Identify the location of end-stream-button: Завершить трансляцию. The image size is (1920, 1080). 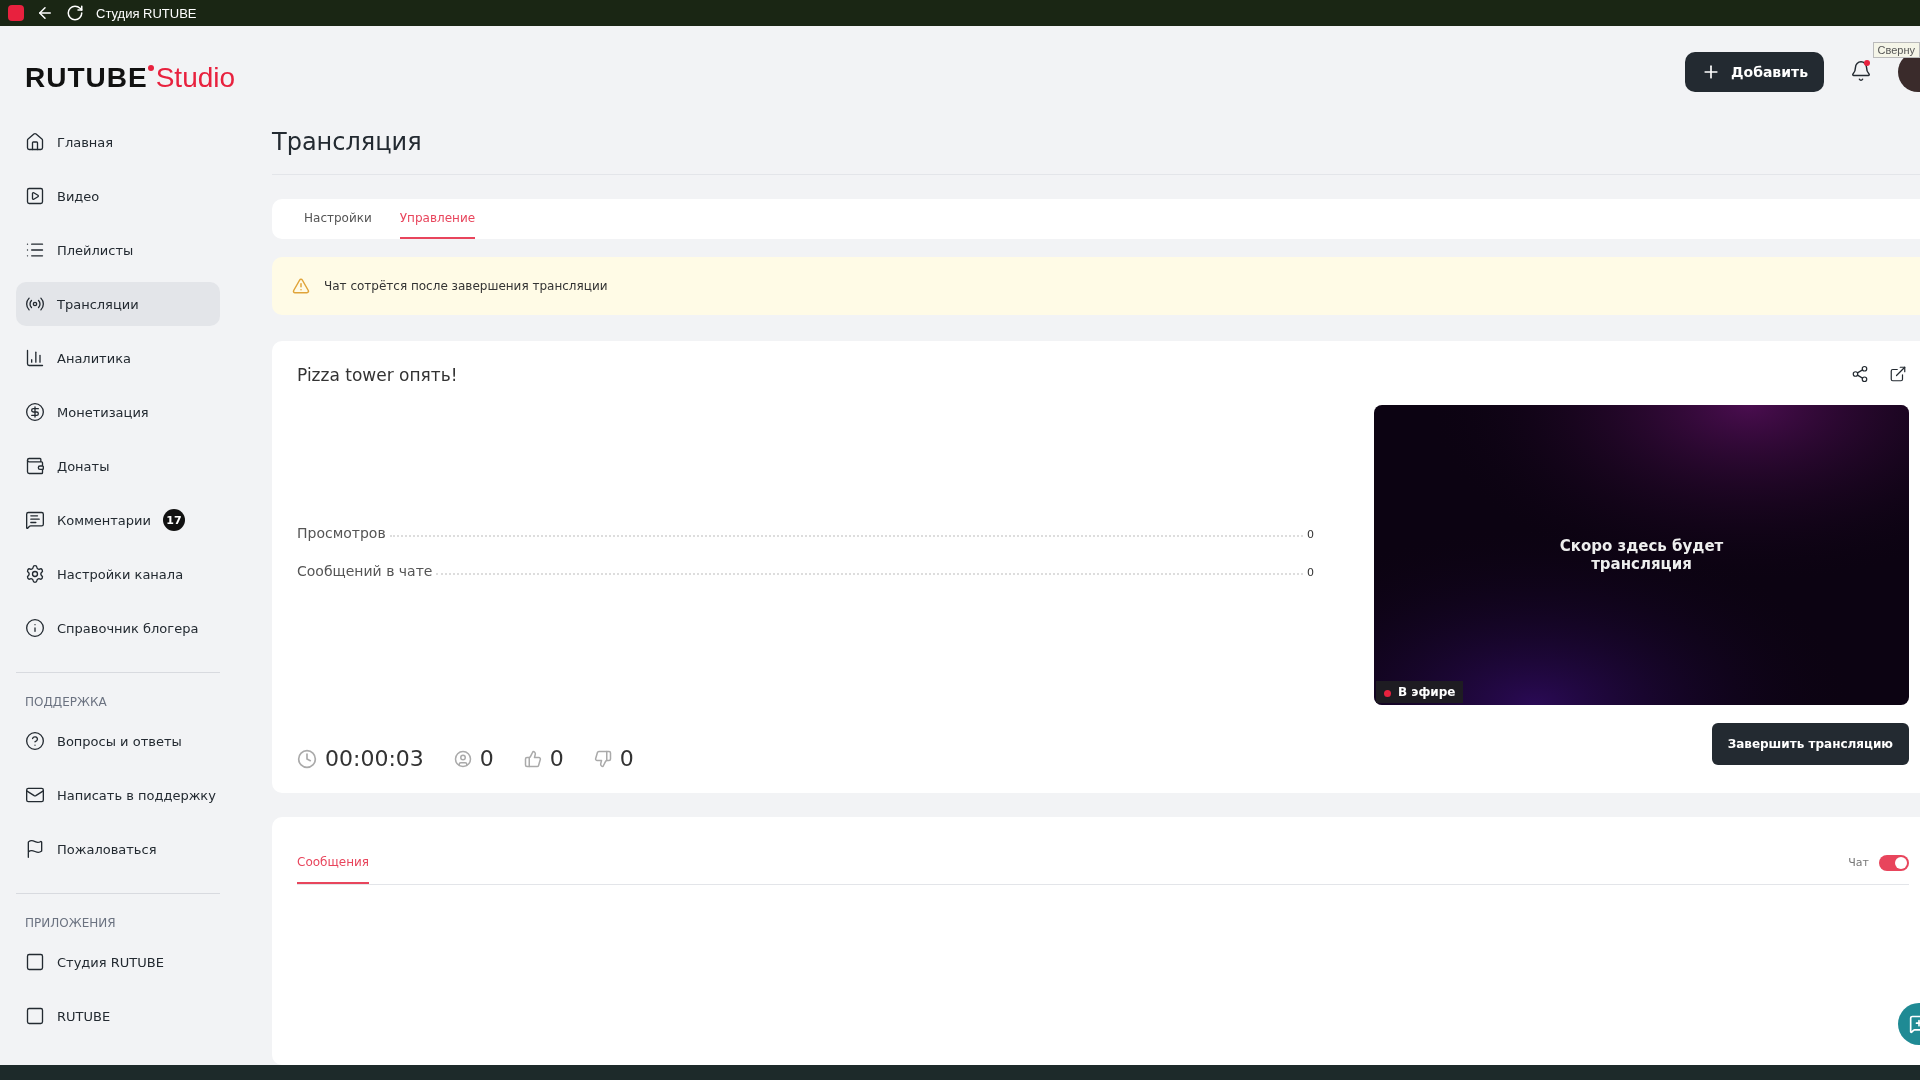
(1810, 744).